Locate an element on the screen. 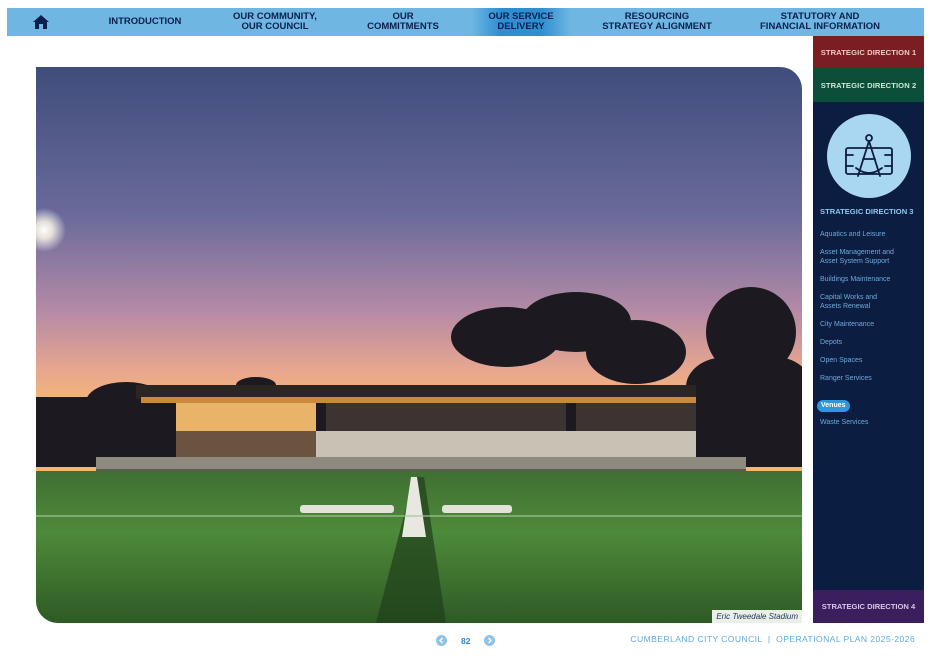 The image size is (930, 660). home-button is located at coordinates (41, 22).